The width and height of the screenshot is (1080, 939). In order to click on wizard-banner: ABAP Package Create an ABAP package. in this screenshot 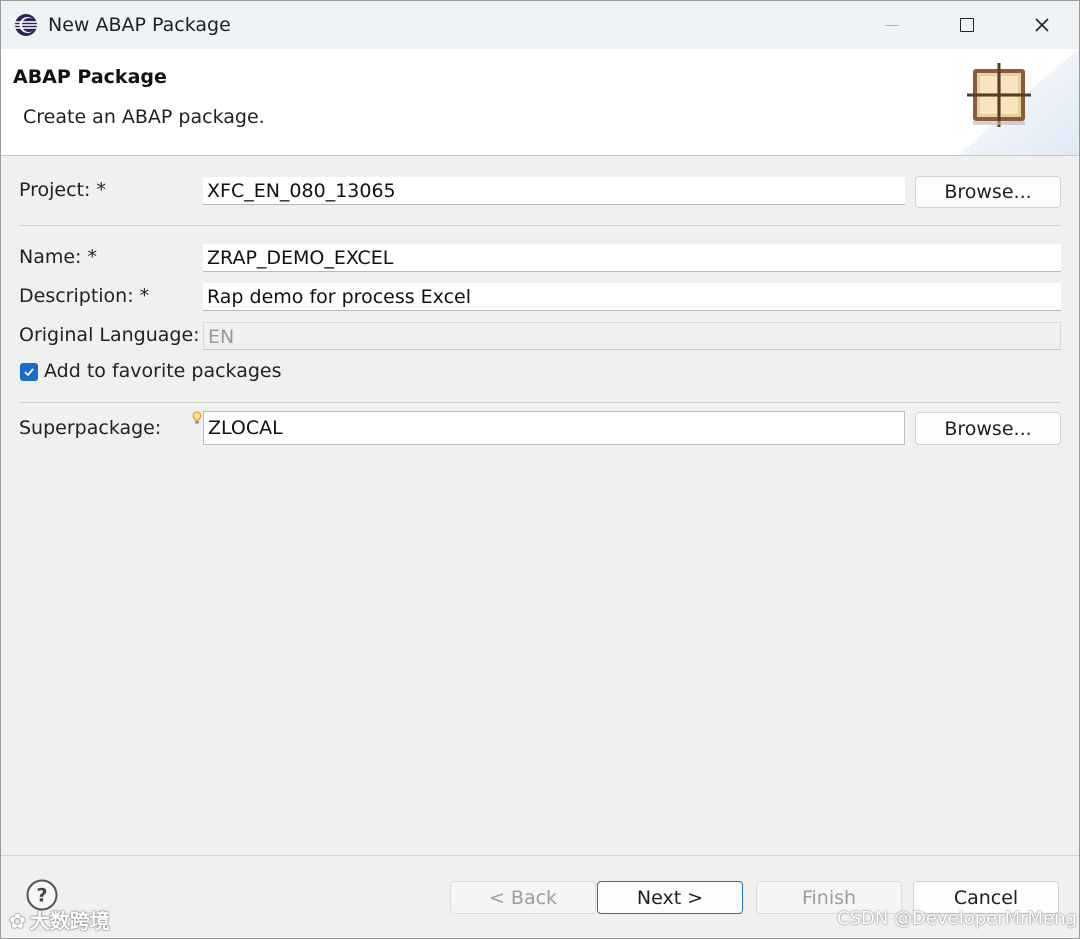, I will do `click(540, 102)`.